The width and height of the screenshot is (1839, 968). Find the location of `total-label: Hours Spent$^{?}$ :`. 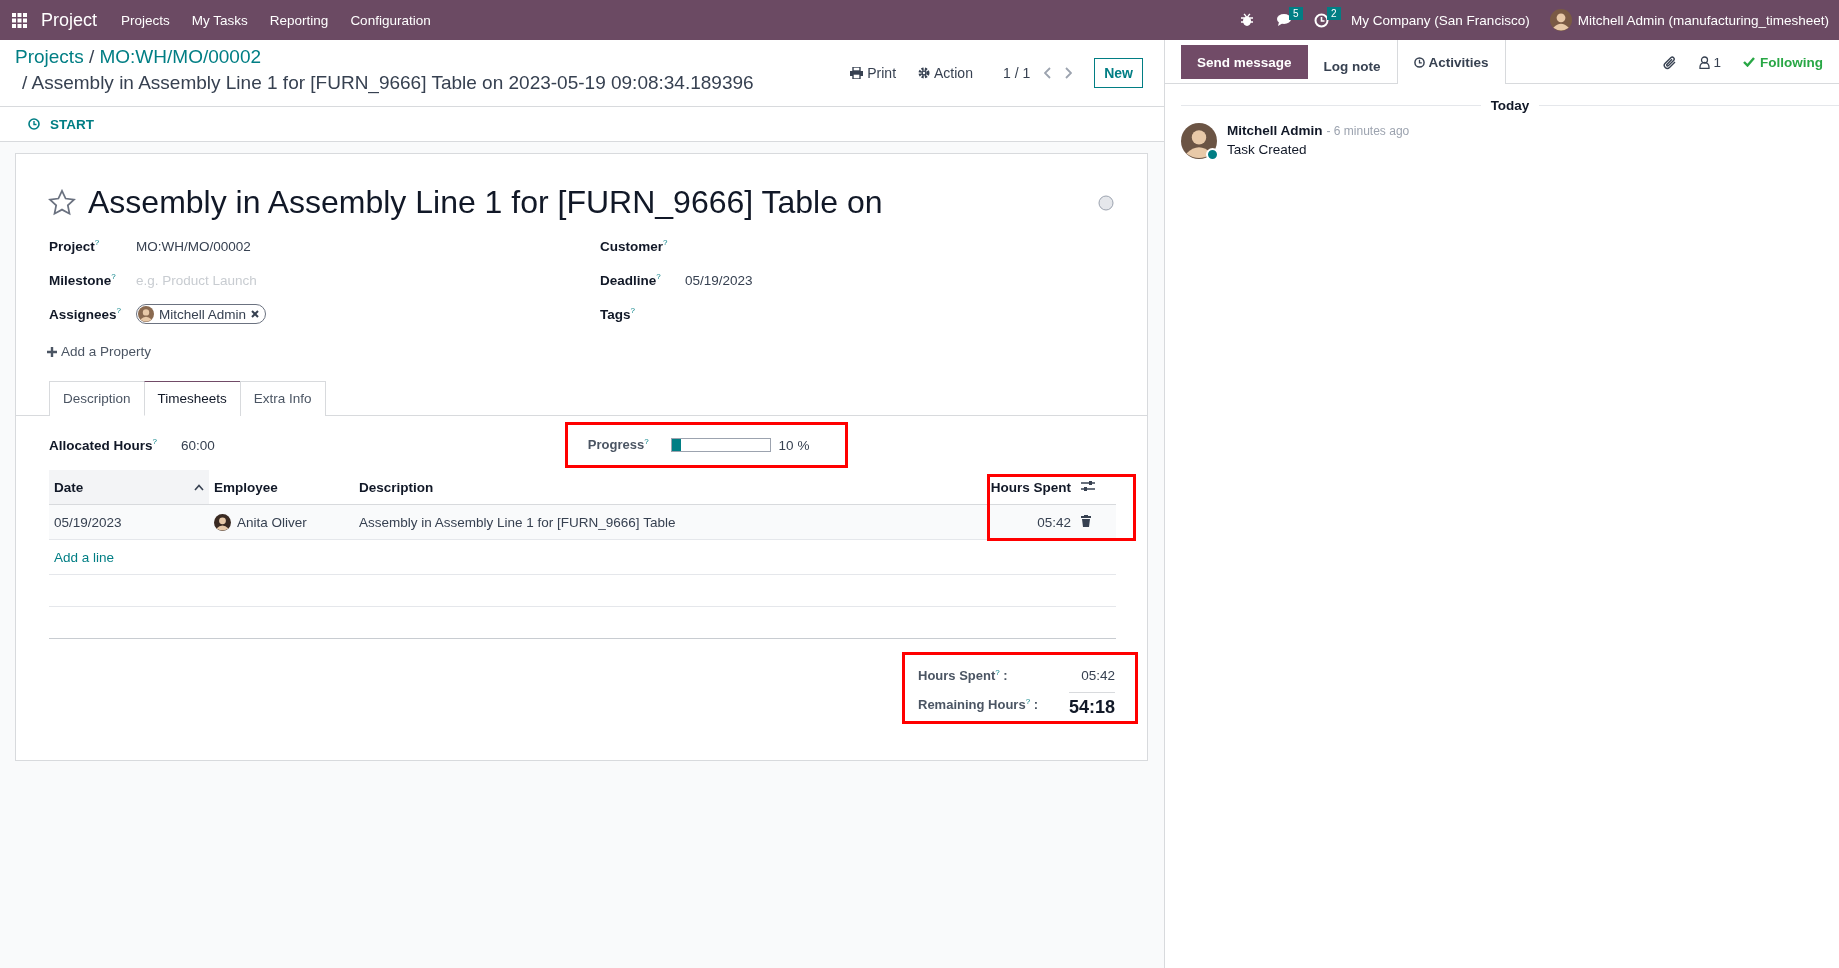

total-label: Hours Spent$^{?}$ : is located at coordinates (963, 675).